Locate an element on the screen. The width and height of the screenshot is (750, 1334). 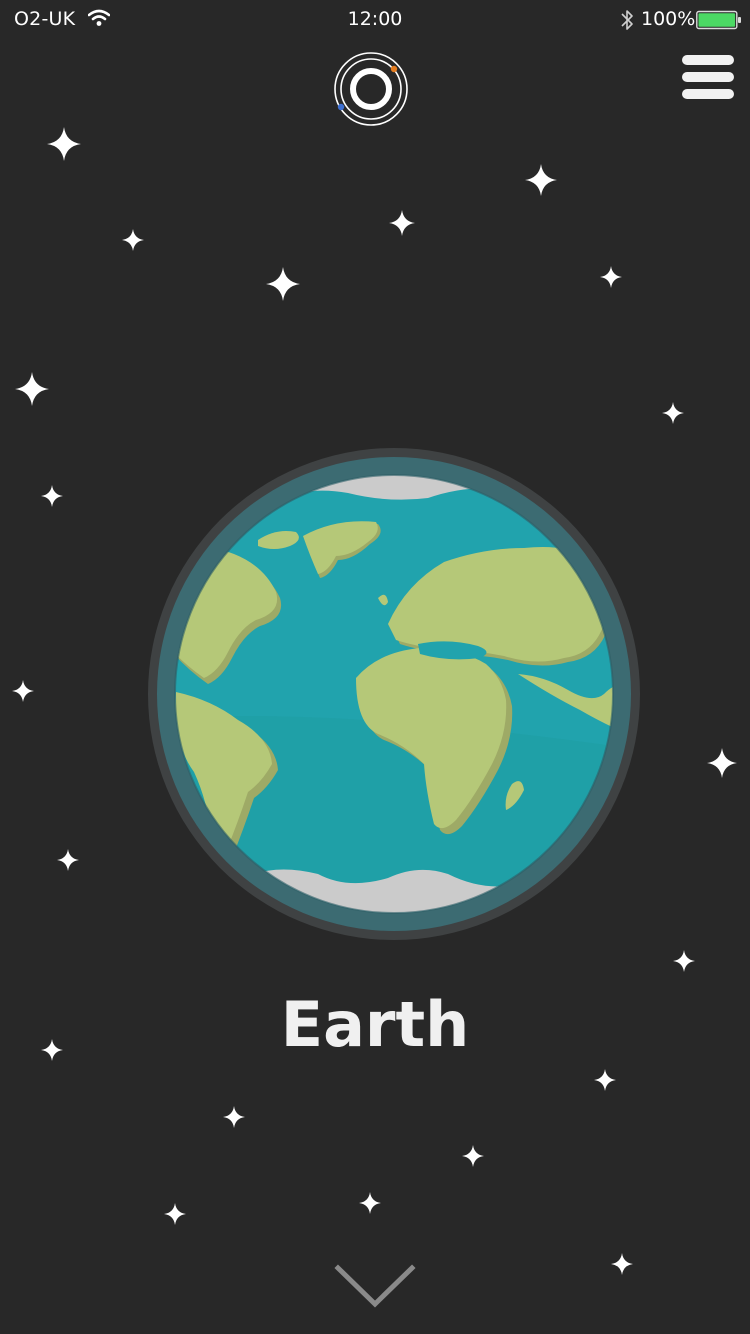
planet-title: Earth is located at coordinates (375, 1024).